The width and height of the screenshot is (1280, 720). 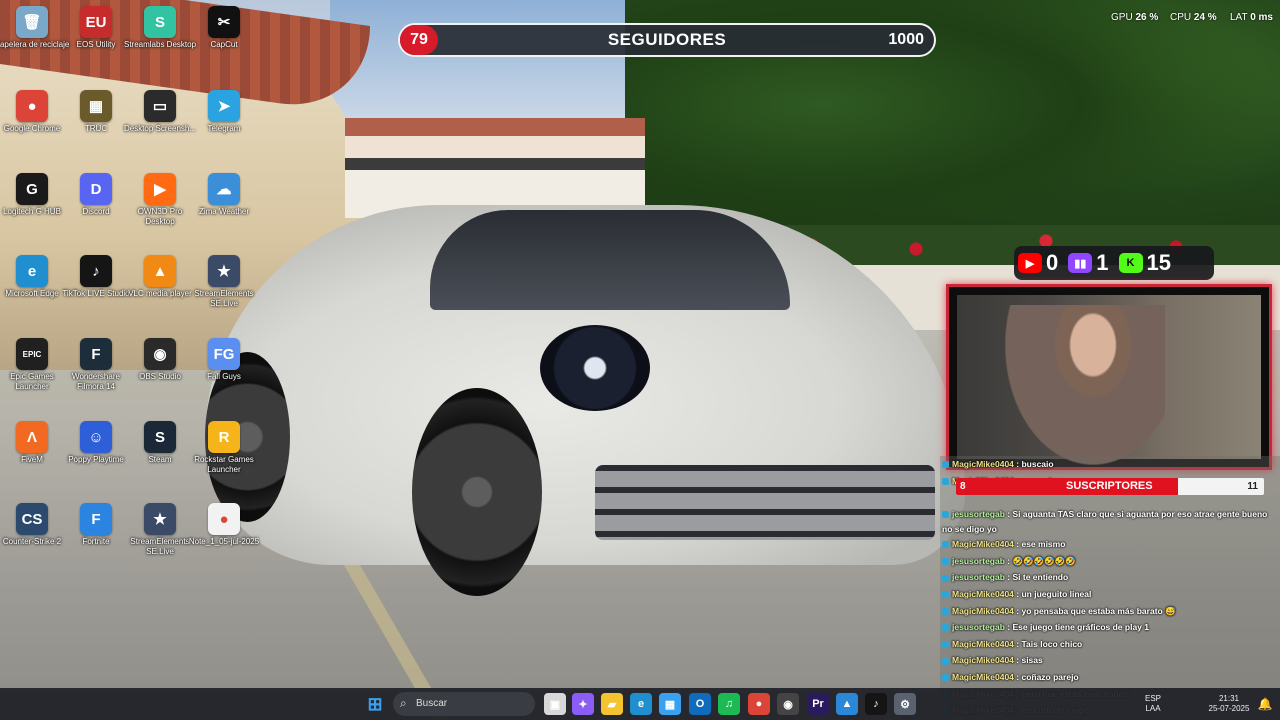 I want to click on own3d-icon: ▶, so click(x=160, y=189).